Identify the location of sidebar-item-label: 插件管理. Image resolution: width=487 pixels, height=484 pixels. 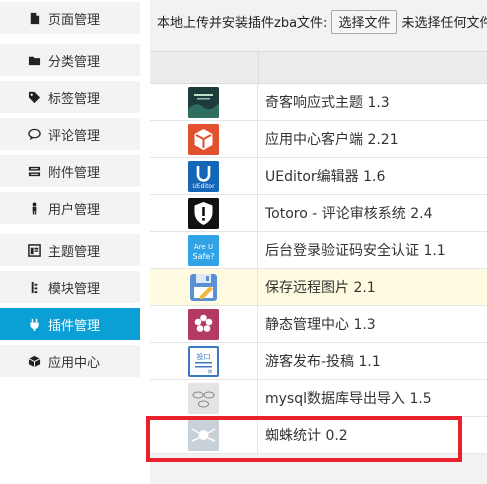
(74, 326).